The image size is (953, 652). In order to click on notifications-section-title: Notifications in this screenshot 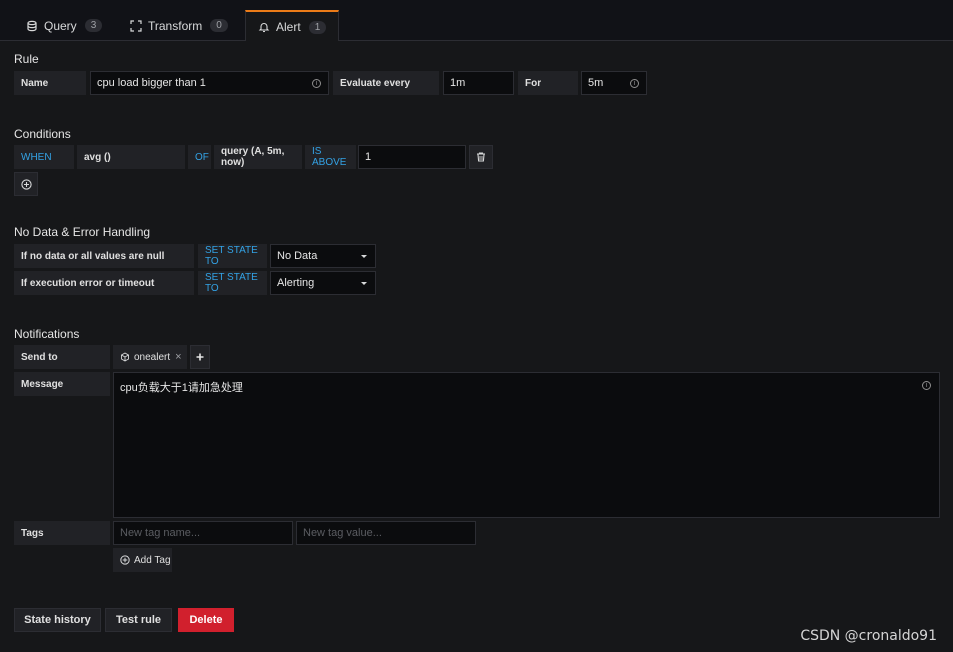, I will do `click(47, 334)`.